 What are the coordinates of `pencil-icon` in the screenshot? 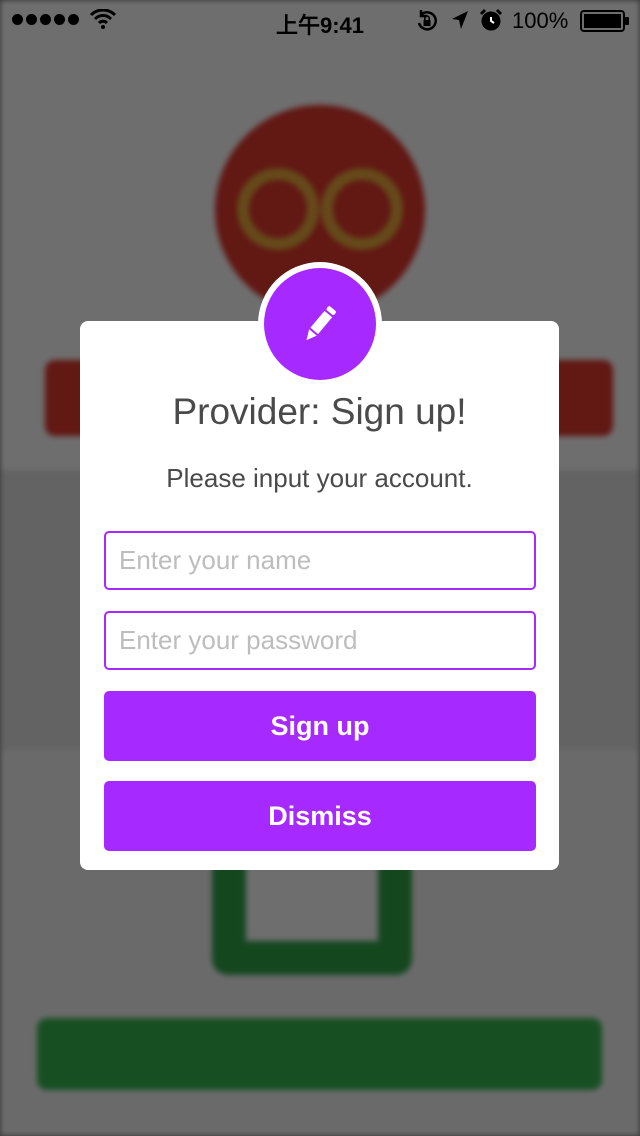 It's located at (321, 323).